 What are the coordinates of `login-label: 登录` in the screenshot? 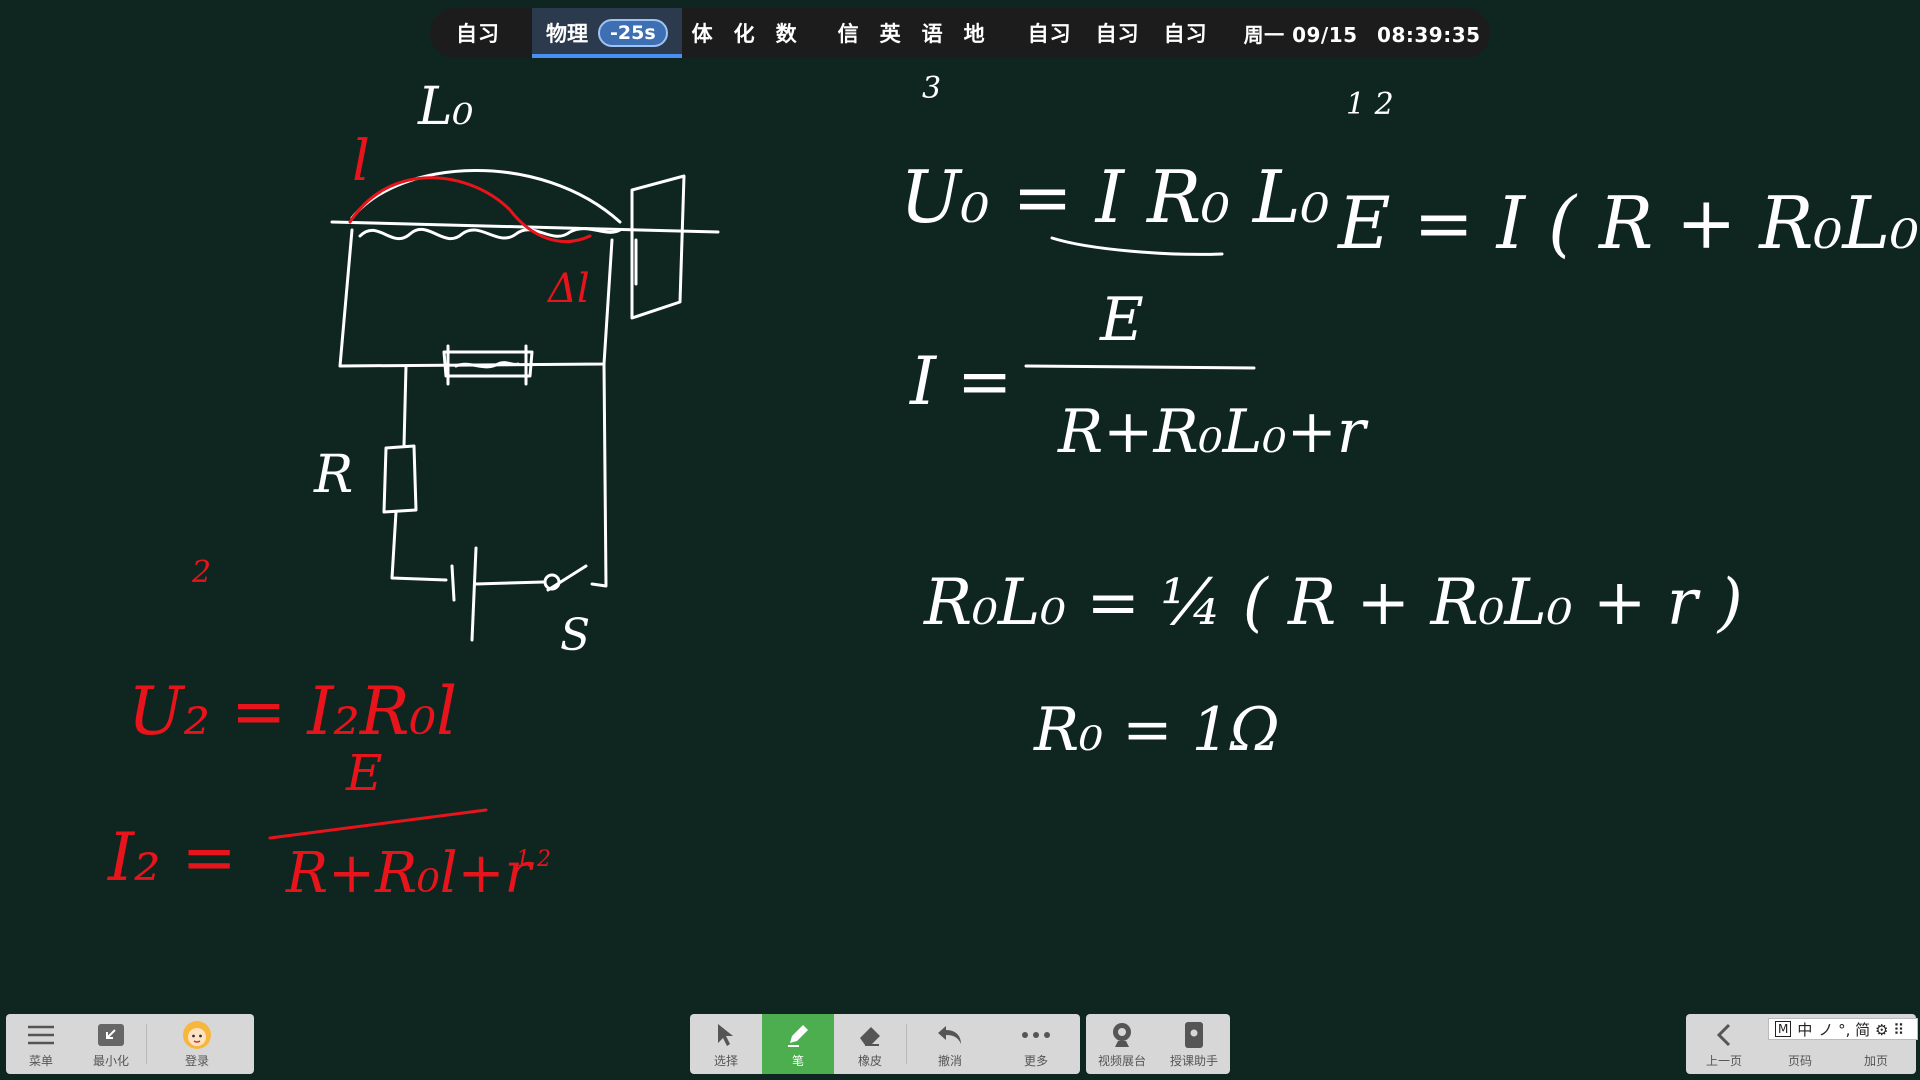 It's located at (196, 1060).